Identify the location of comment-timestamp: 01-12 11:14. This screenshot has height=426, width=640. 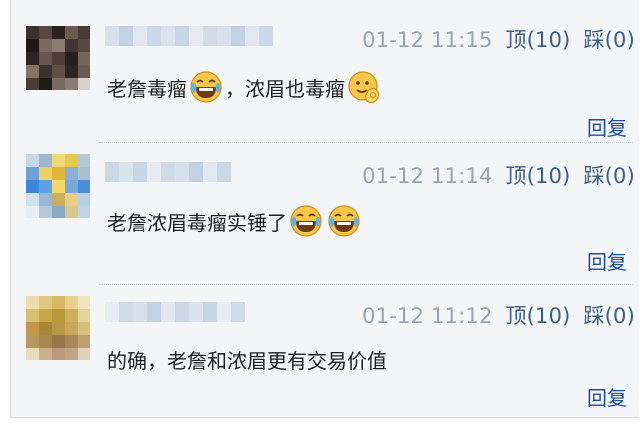
(427, 176).